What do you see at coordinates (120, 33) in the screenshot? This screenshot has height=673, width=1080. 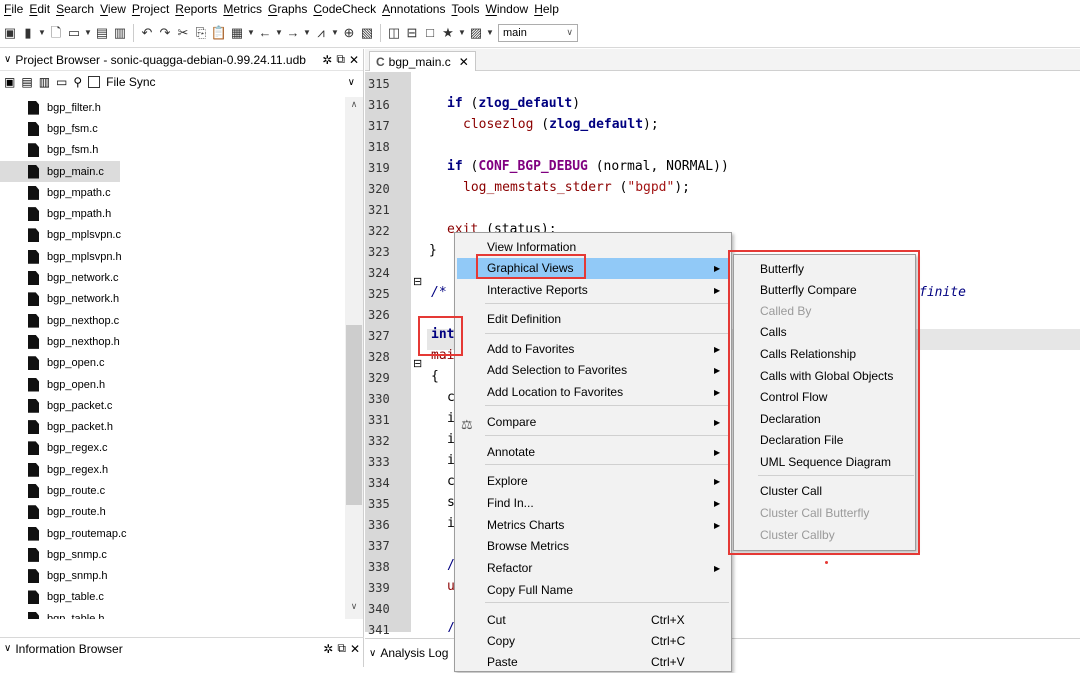 I see `save-all-icon: ▥` at bounding box center [120, 33].